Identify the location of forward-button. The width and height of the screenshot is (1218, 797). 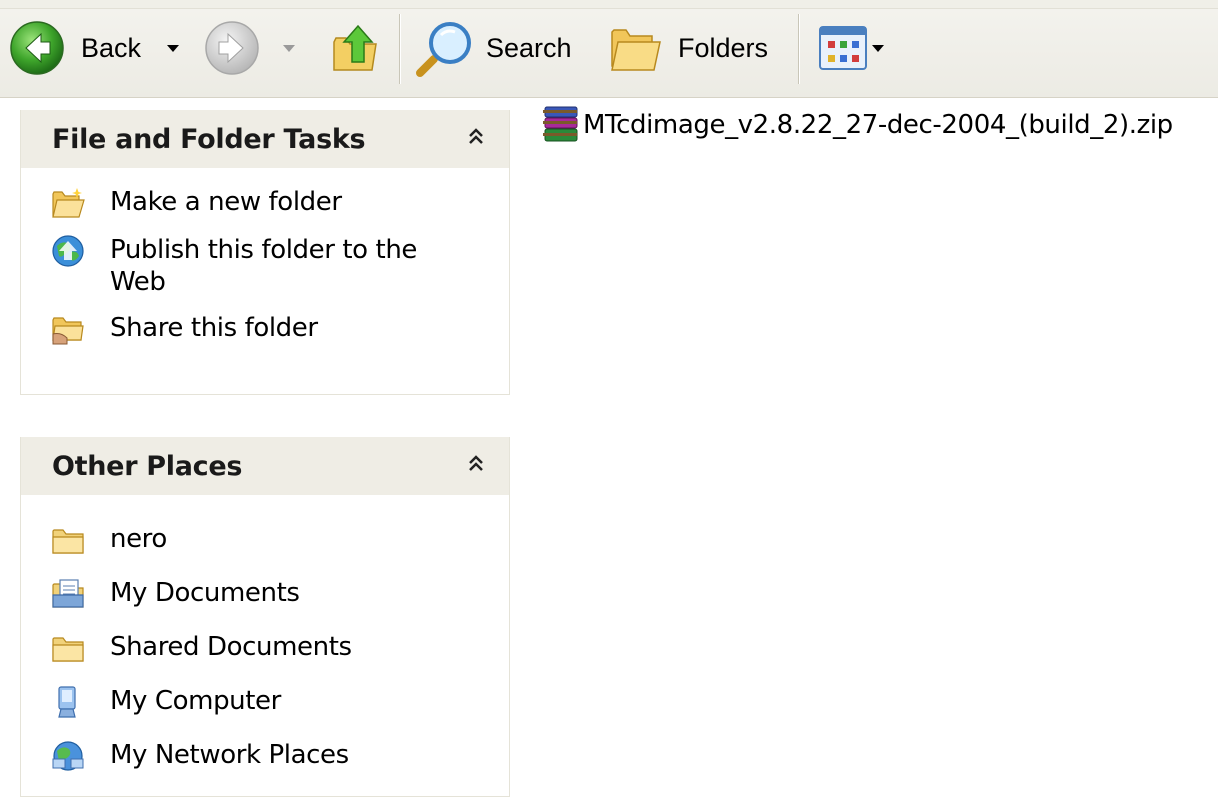
(249, 48).